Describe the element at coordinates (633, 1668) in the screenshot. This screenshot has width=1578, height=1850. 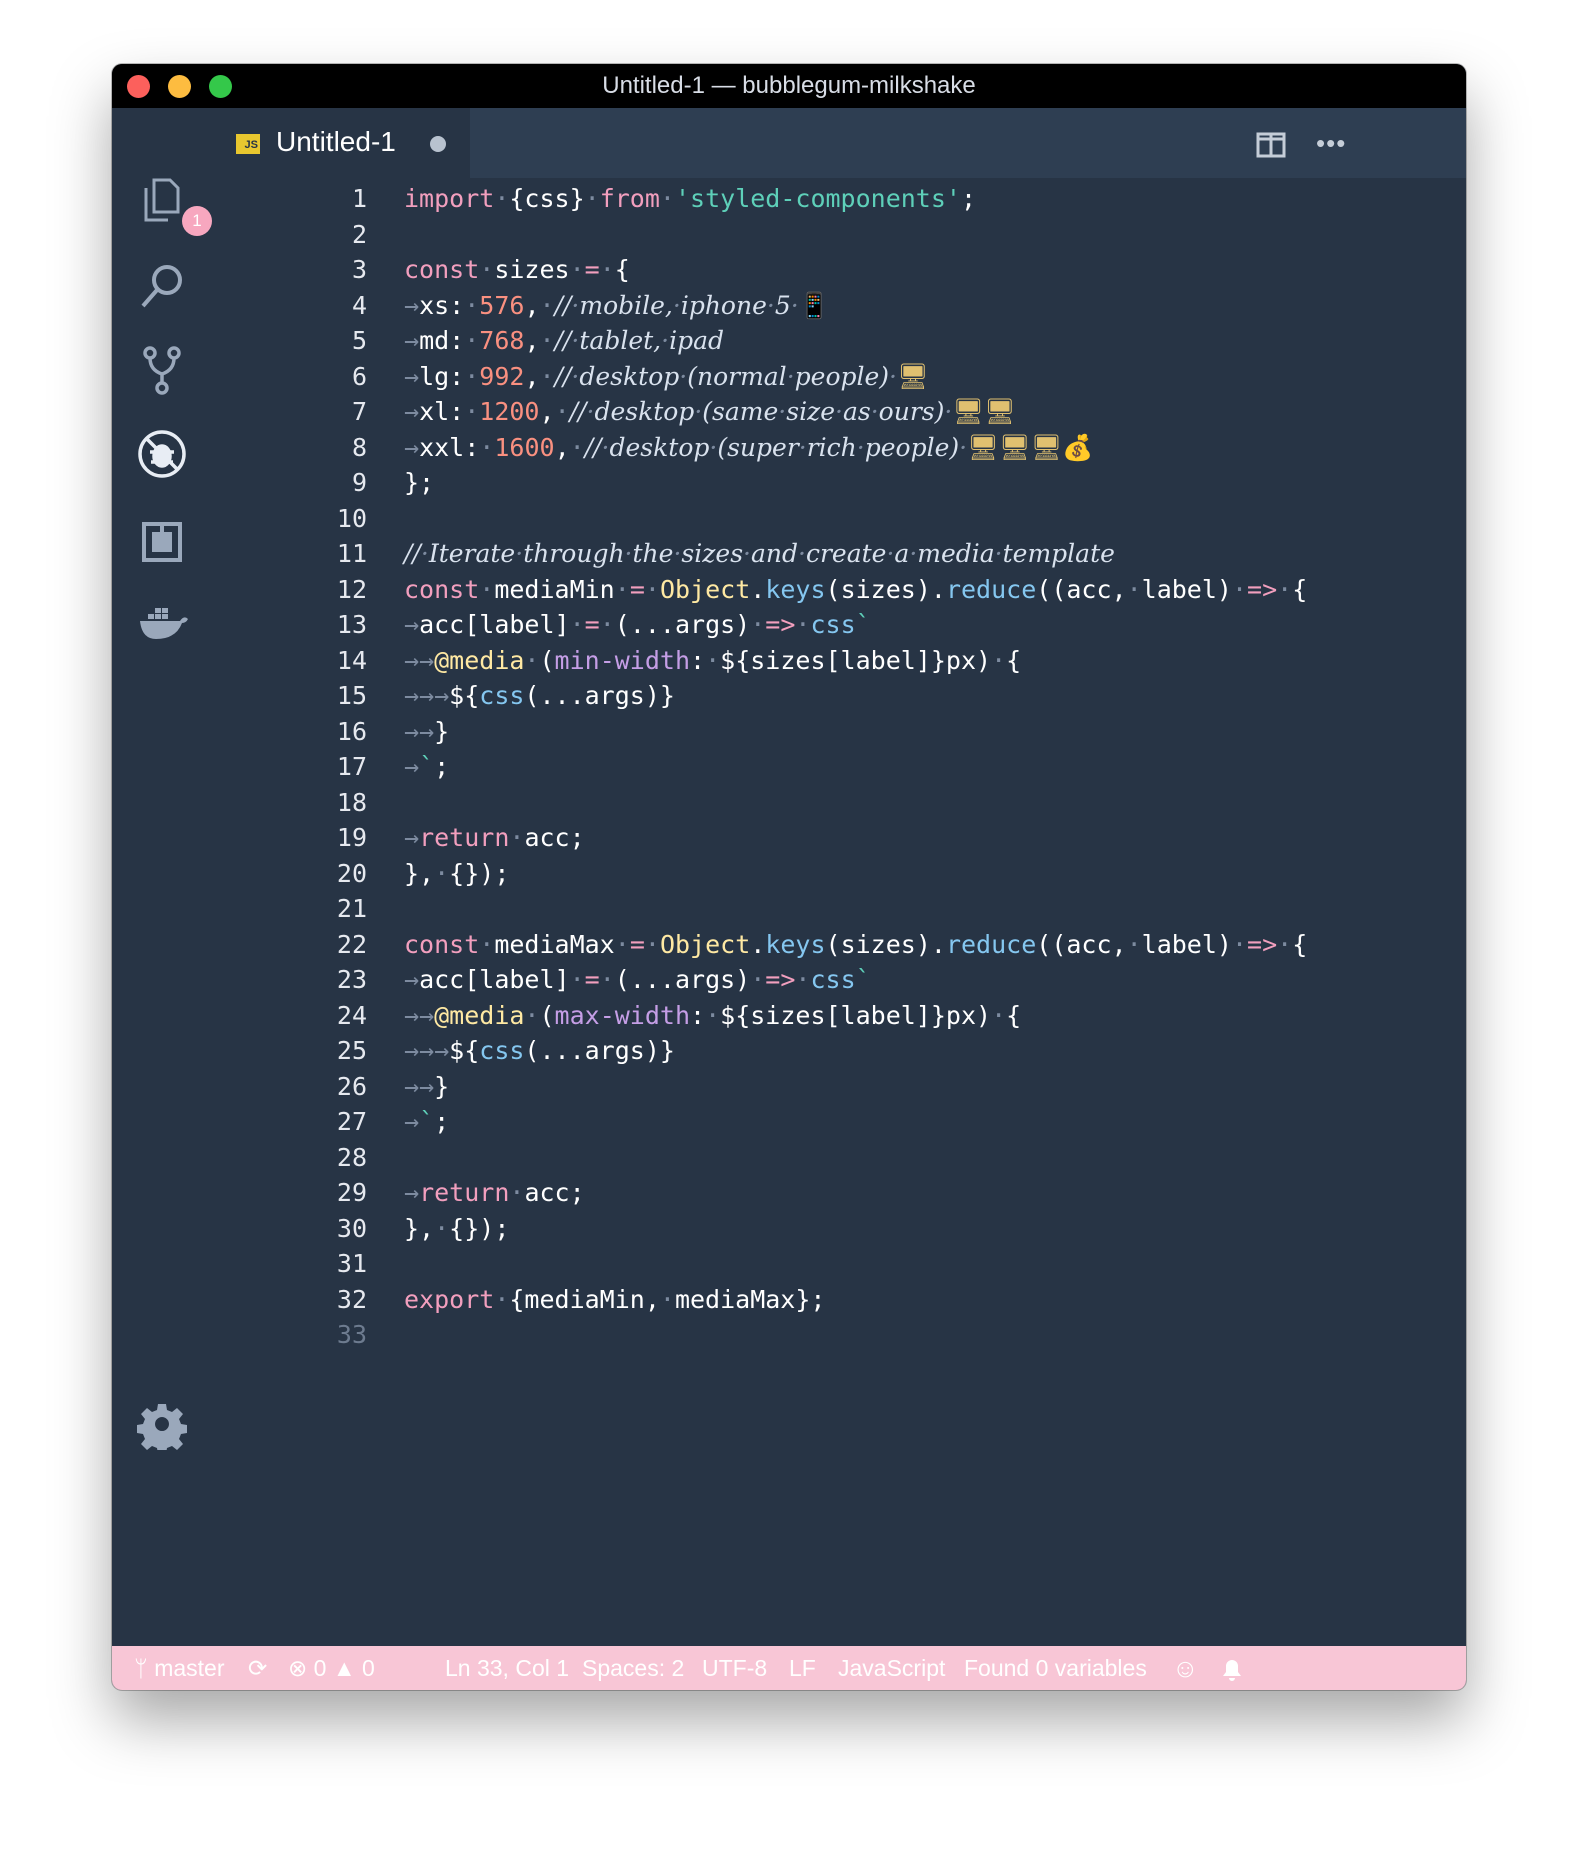
I see `indentation-setting: Spaces: 2` at that location.